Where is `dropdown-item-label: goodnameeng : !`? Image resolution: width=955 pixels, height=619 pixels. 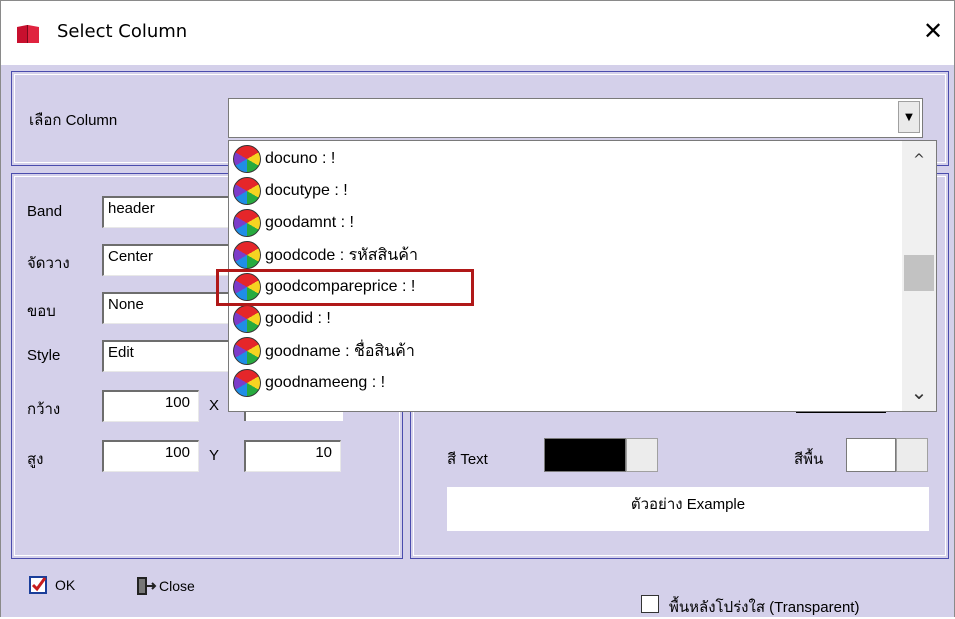 dropdown-item-label: goodnameeng : ! is located at coordinates (325, 382).